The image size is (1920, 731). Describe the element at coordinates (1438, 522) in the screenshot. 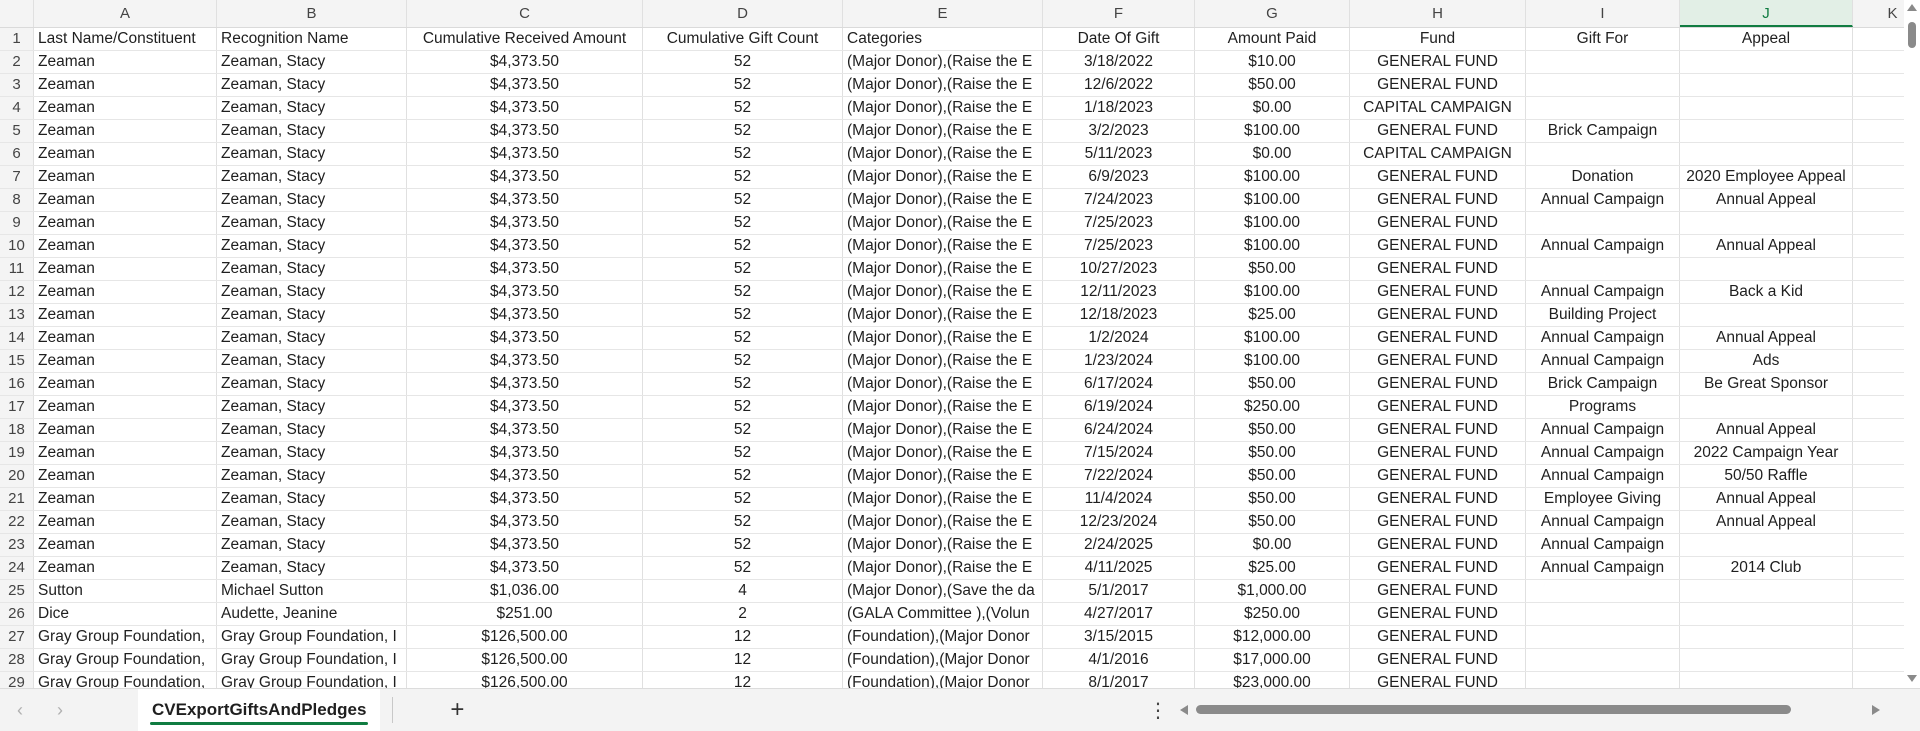

I see `cell-h-22: GENERAL FUND` at that location.